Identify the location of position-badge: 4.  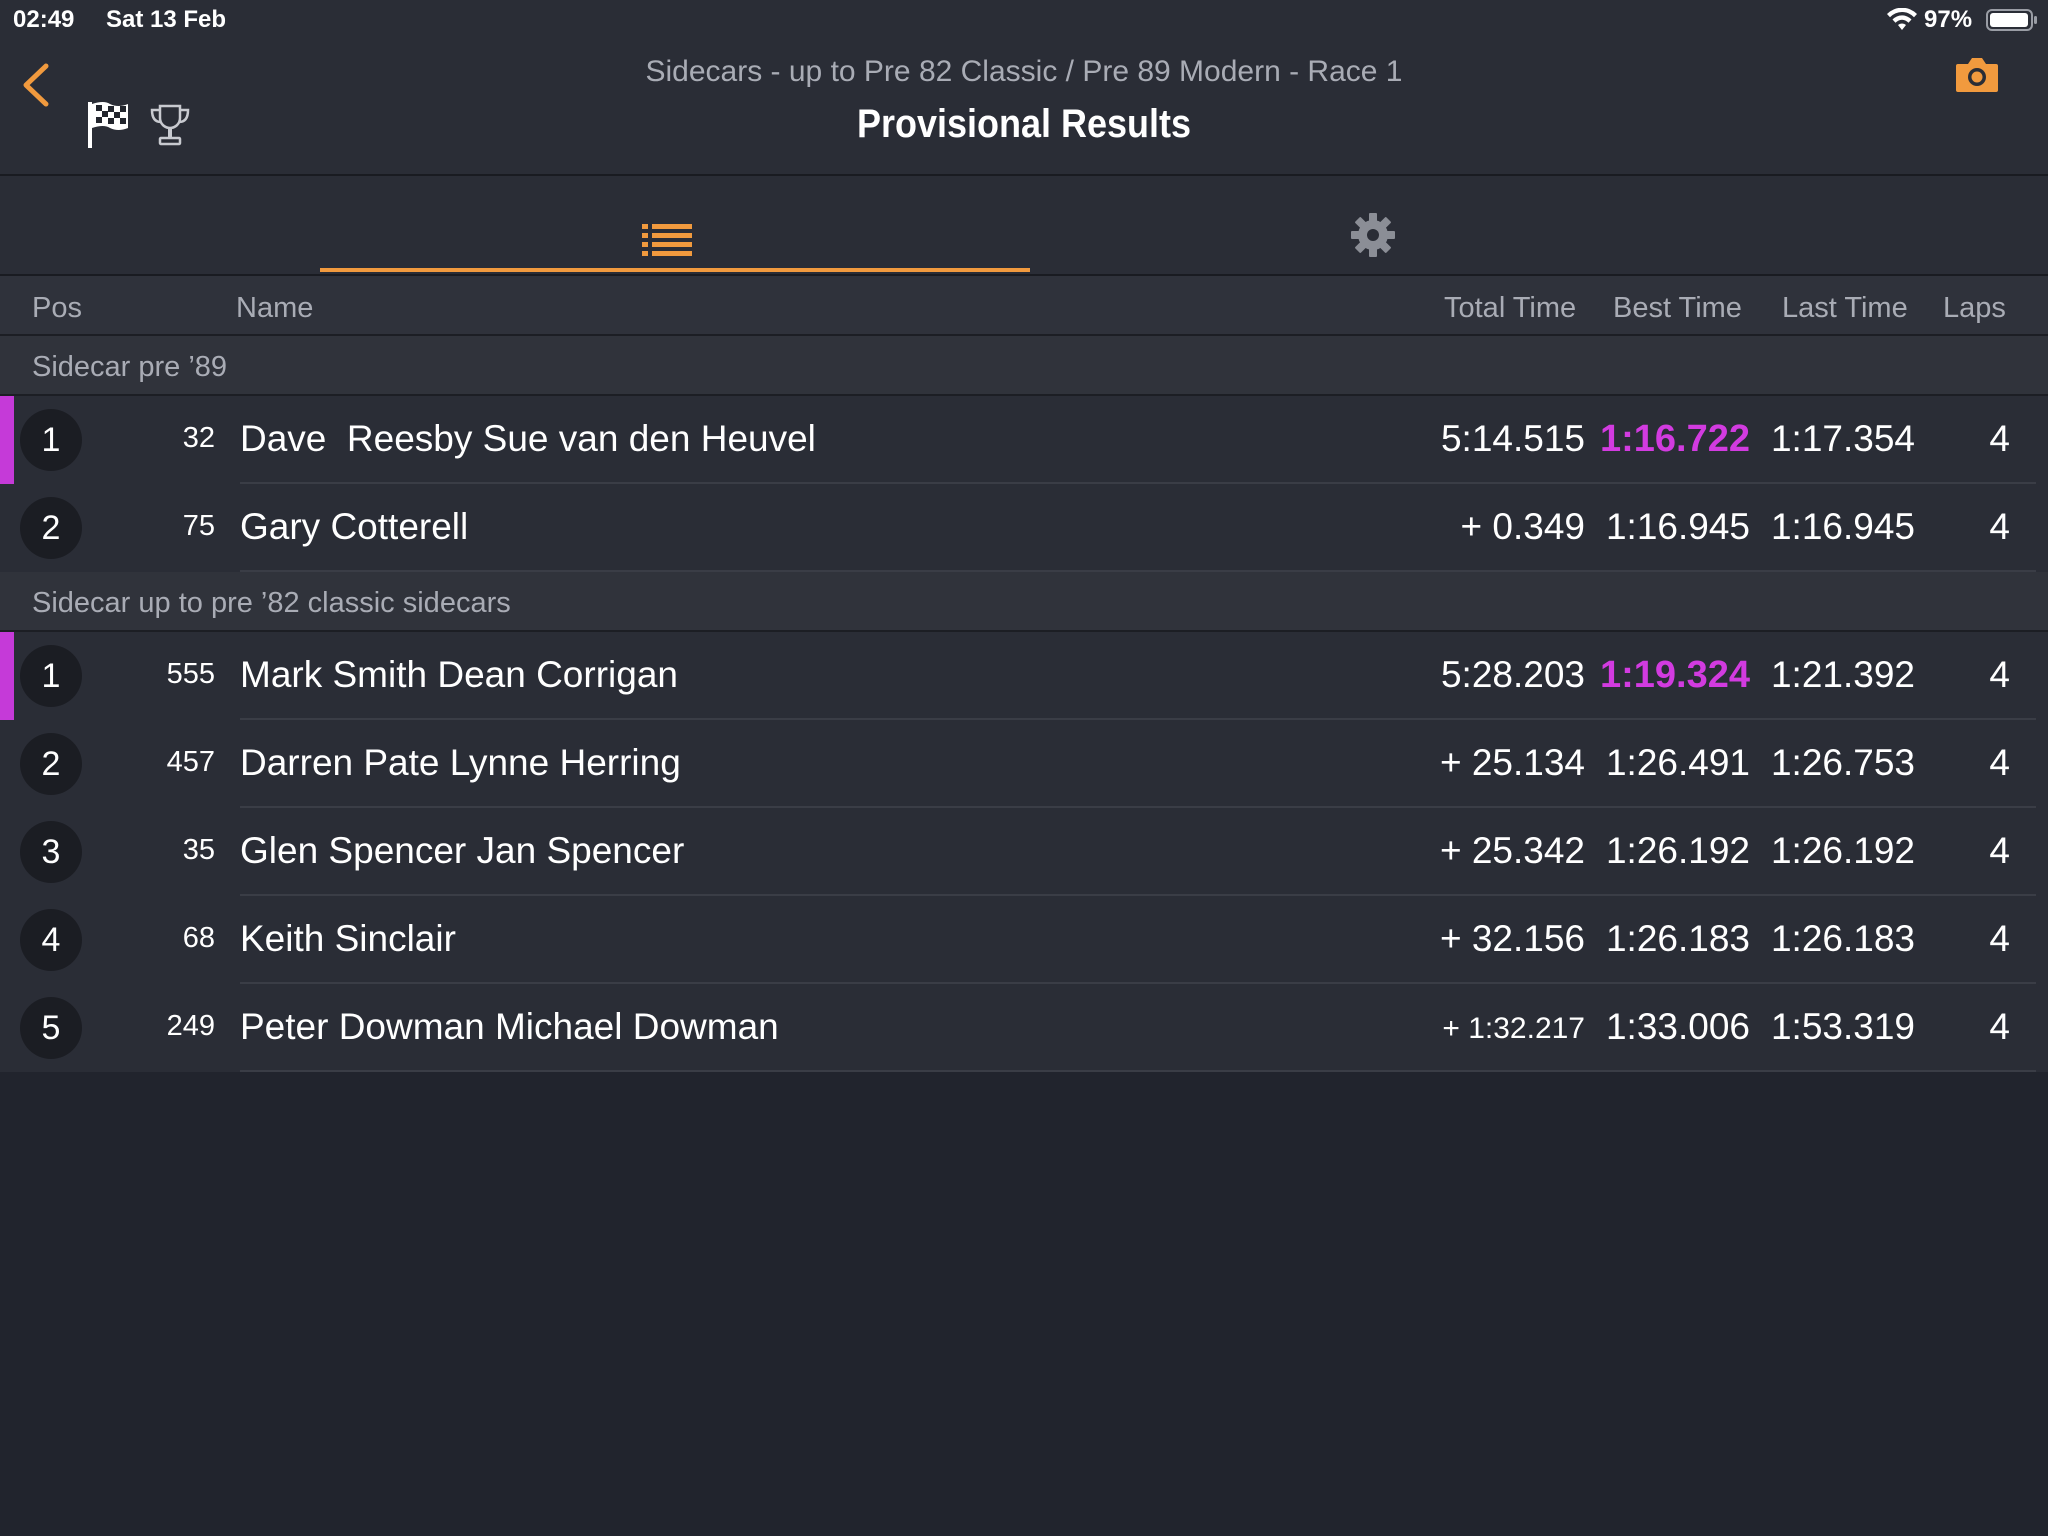
(51, 940).